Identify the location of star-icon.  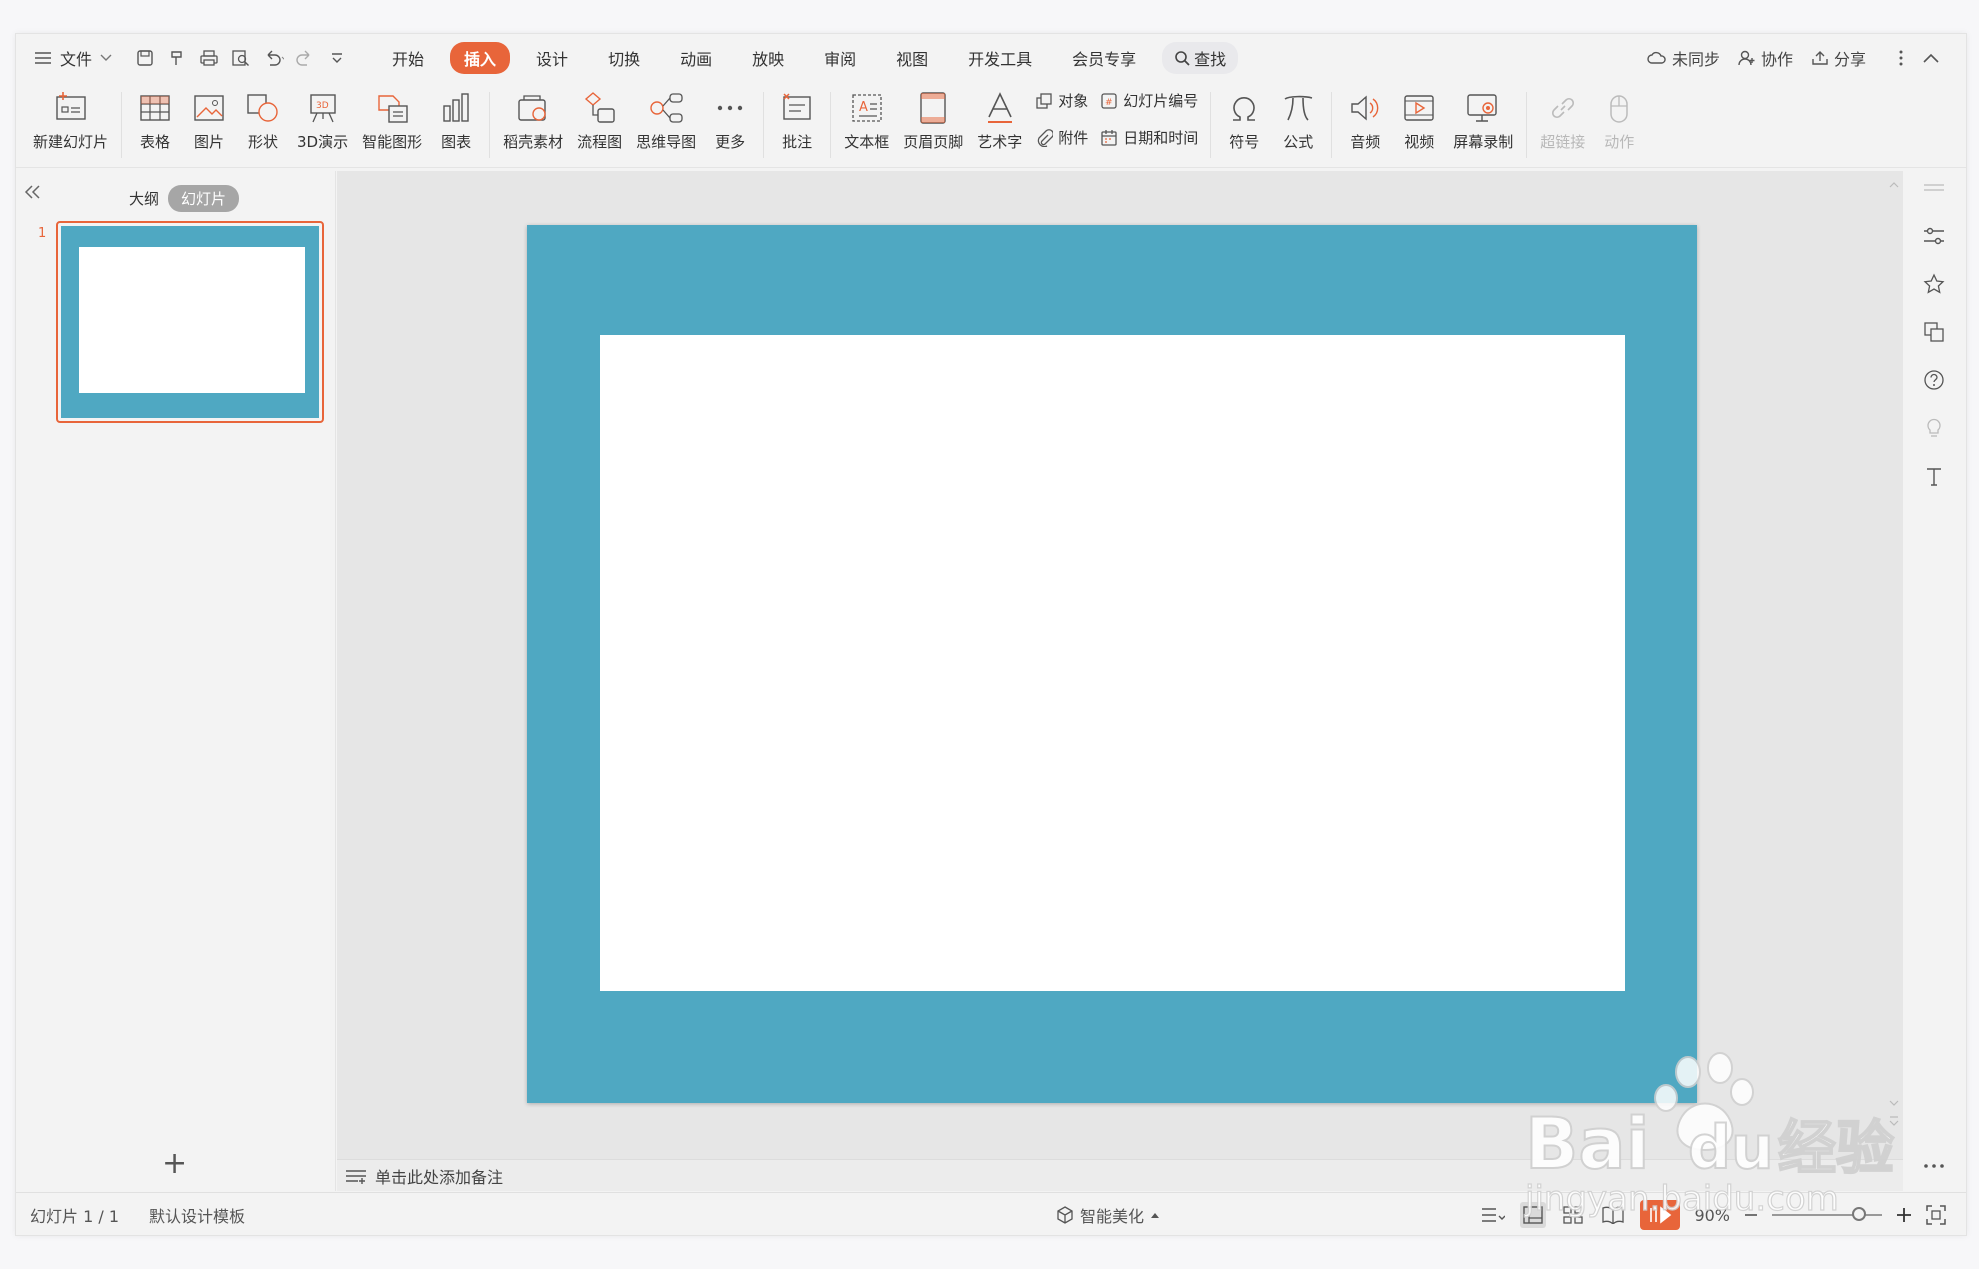
(1934, 284).